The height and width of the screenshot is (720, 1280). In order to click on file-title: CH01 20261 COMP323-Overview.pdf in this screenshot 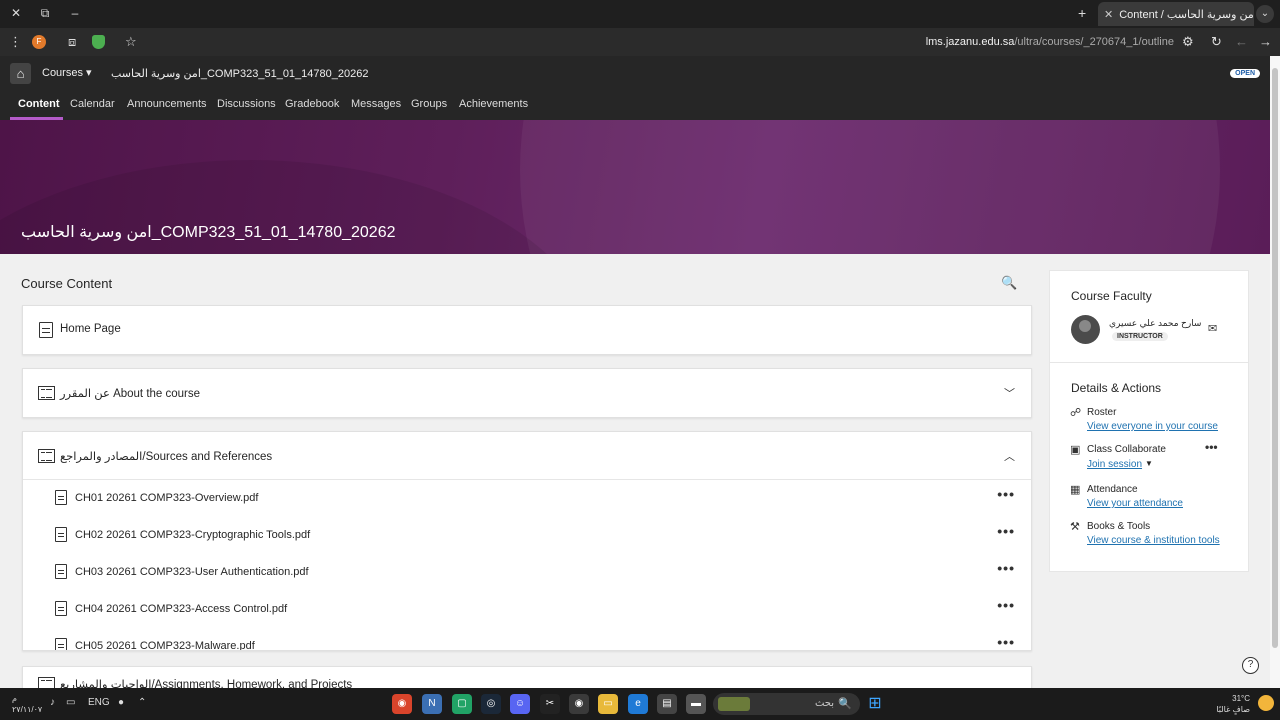, I will do `click(166, 498)`.